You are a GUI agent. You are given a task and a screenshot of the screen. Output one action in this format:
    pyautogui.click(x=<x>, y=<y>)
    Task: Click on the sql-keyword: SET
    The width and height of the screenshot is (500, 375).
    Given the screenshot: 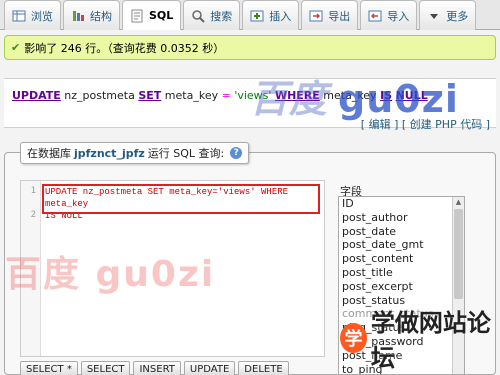 What is the action you would take?
    pyautogui.click(x=149, y=95)
    